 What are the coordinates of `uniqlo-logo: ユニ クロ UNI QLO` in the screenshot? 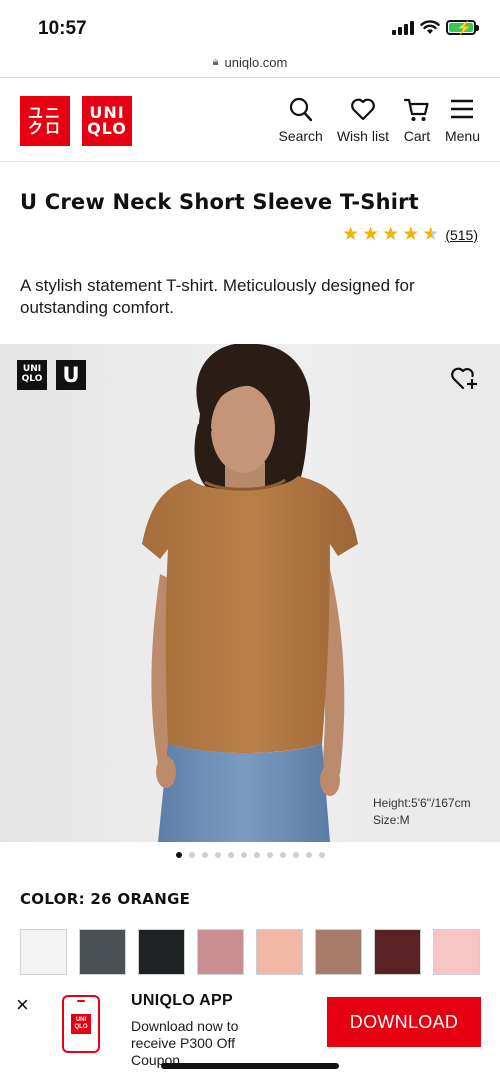 It's located at (76, 121).